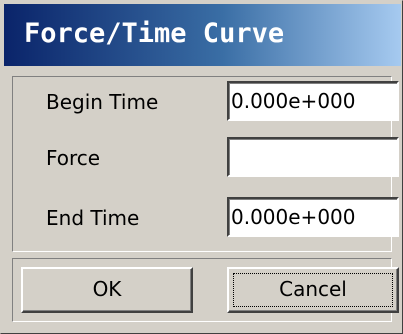 The width and height of the screenshot is (403, 334). What do you see at coordinates (93, 218) in the screenshot?
I see `end-time-label: End Time` at bounding box center [93, 218].